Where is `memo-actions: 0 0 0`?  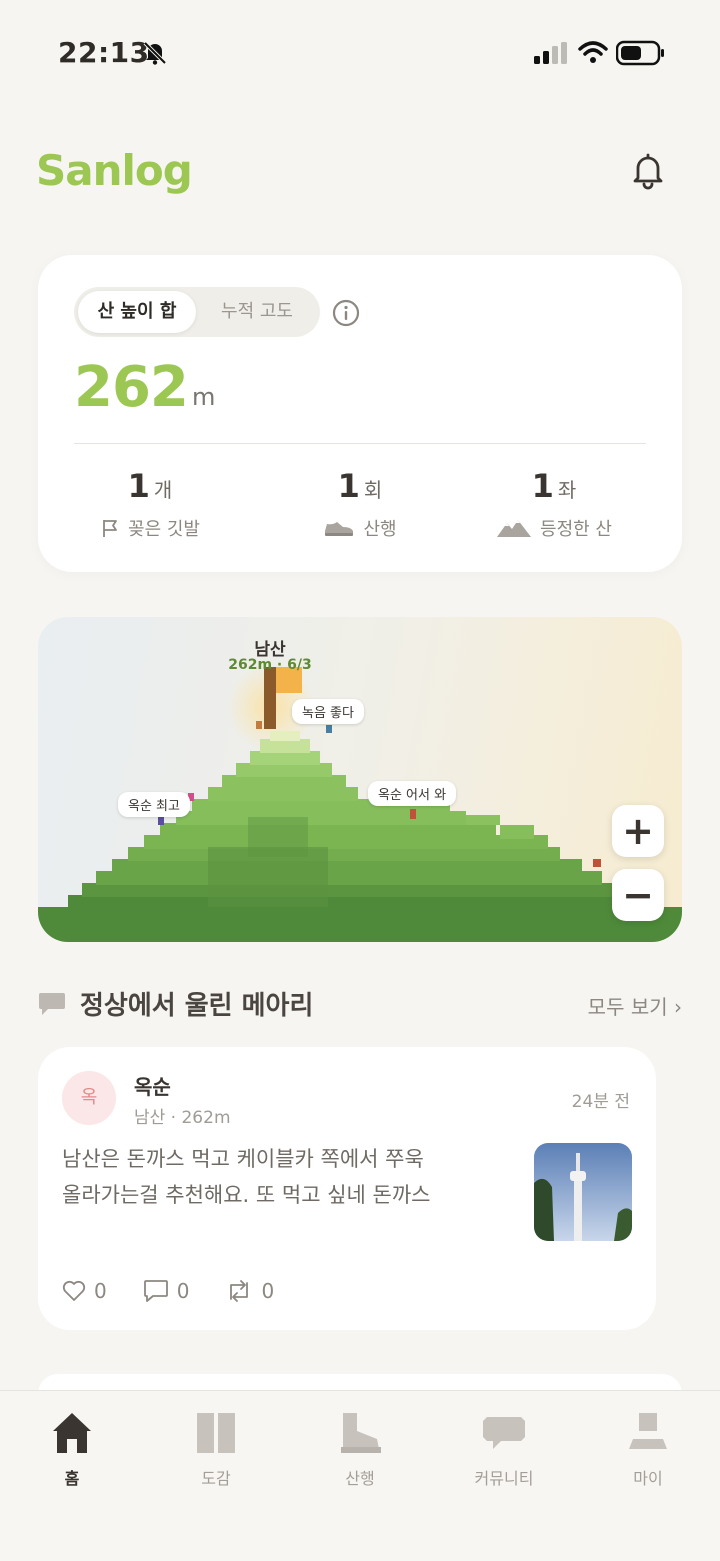 memo-actions: 0 0 0 is located at coordinates (168, 1291).